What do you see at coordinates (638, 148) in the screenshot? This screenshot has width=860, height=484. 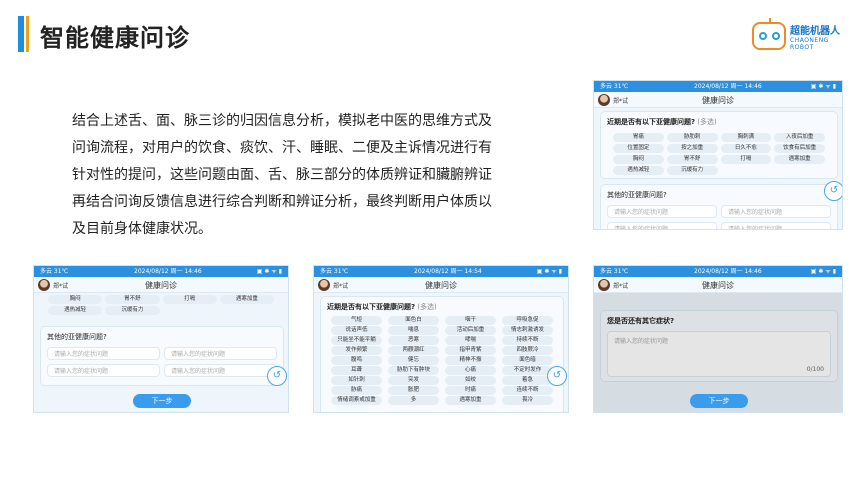 I see `symptom-tag: 位置固定` at bounding box center [638, 148].